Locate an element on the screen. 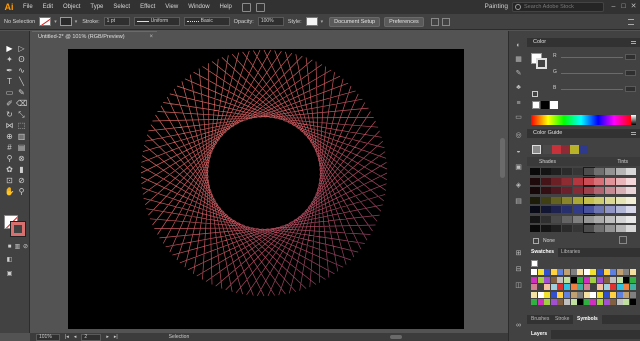 The image size is (640, 341). menu-edit: Edit is located at coordinates (48, 7).